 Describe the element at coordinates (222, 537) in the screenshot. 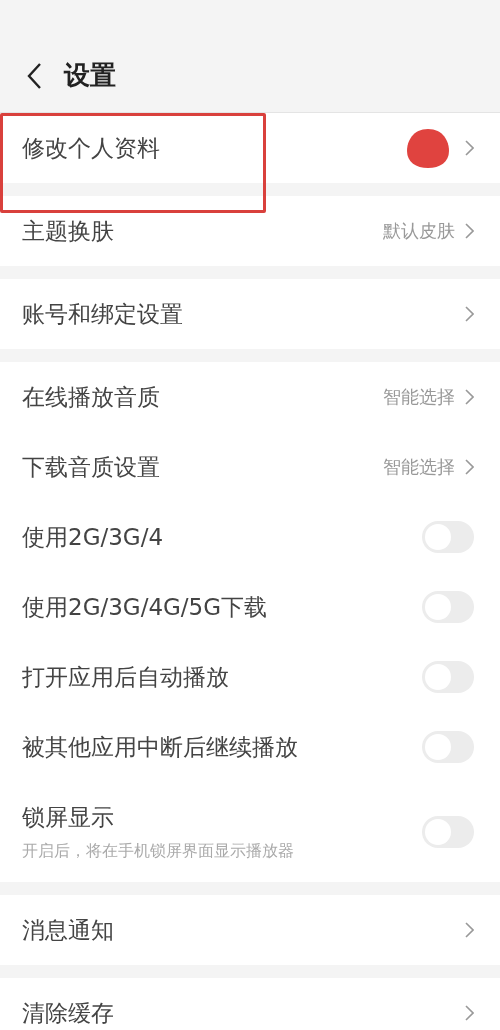

I see `setting-label: 使用2G/3G/4` at that location.